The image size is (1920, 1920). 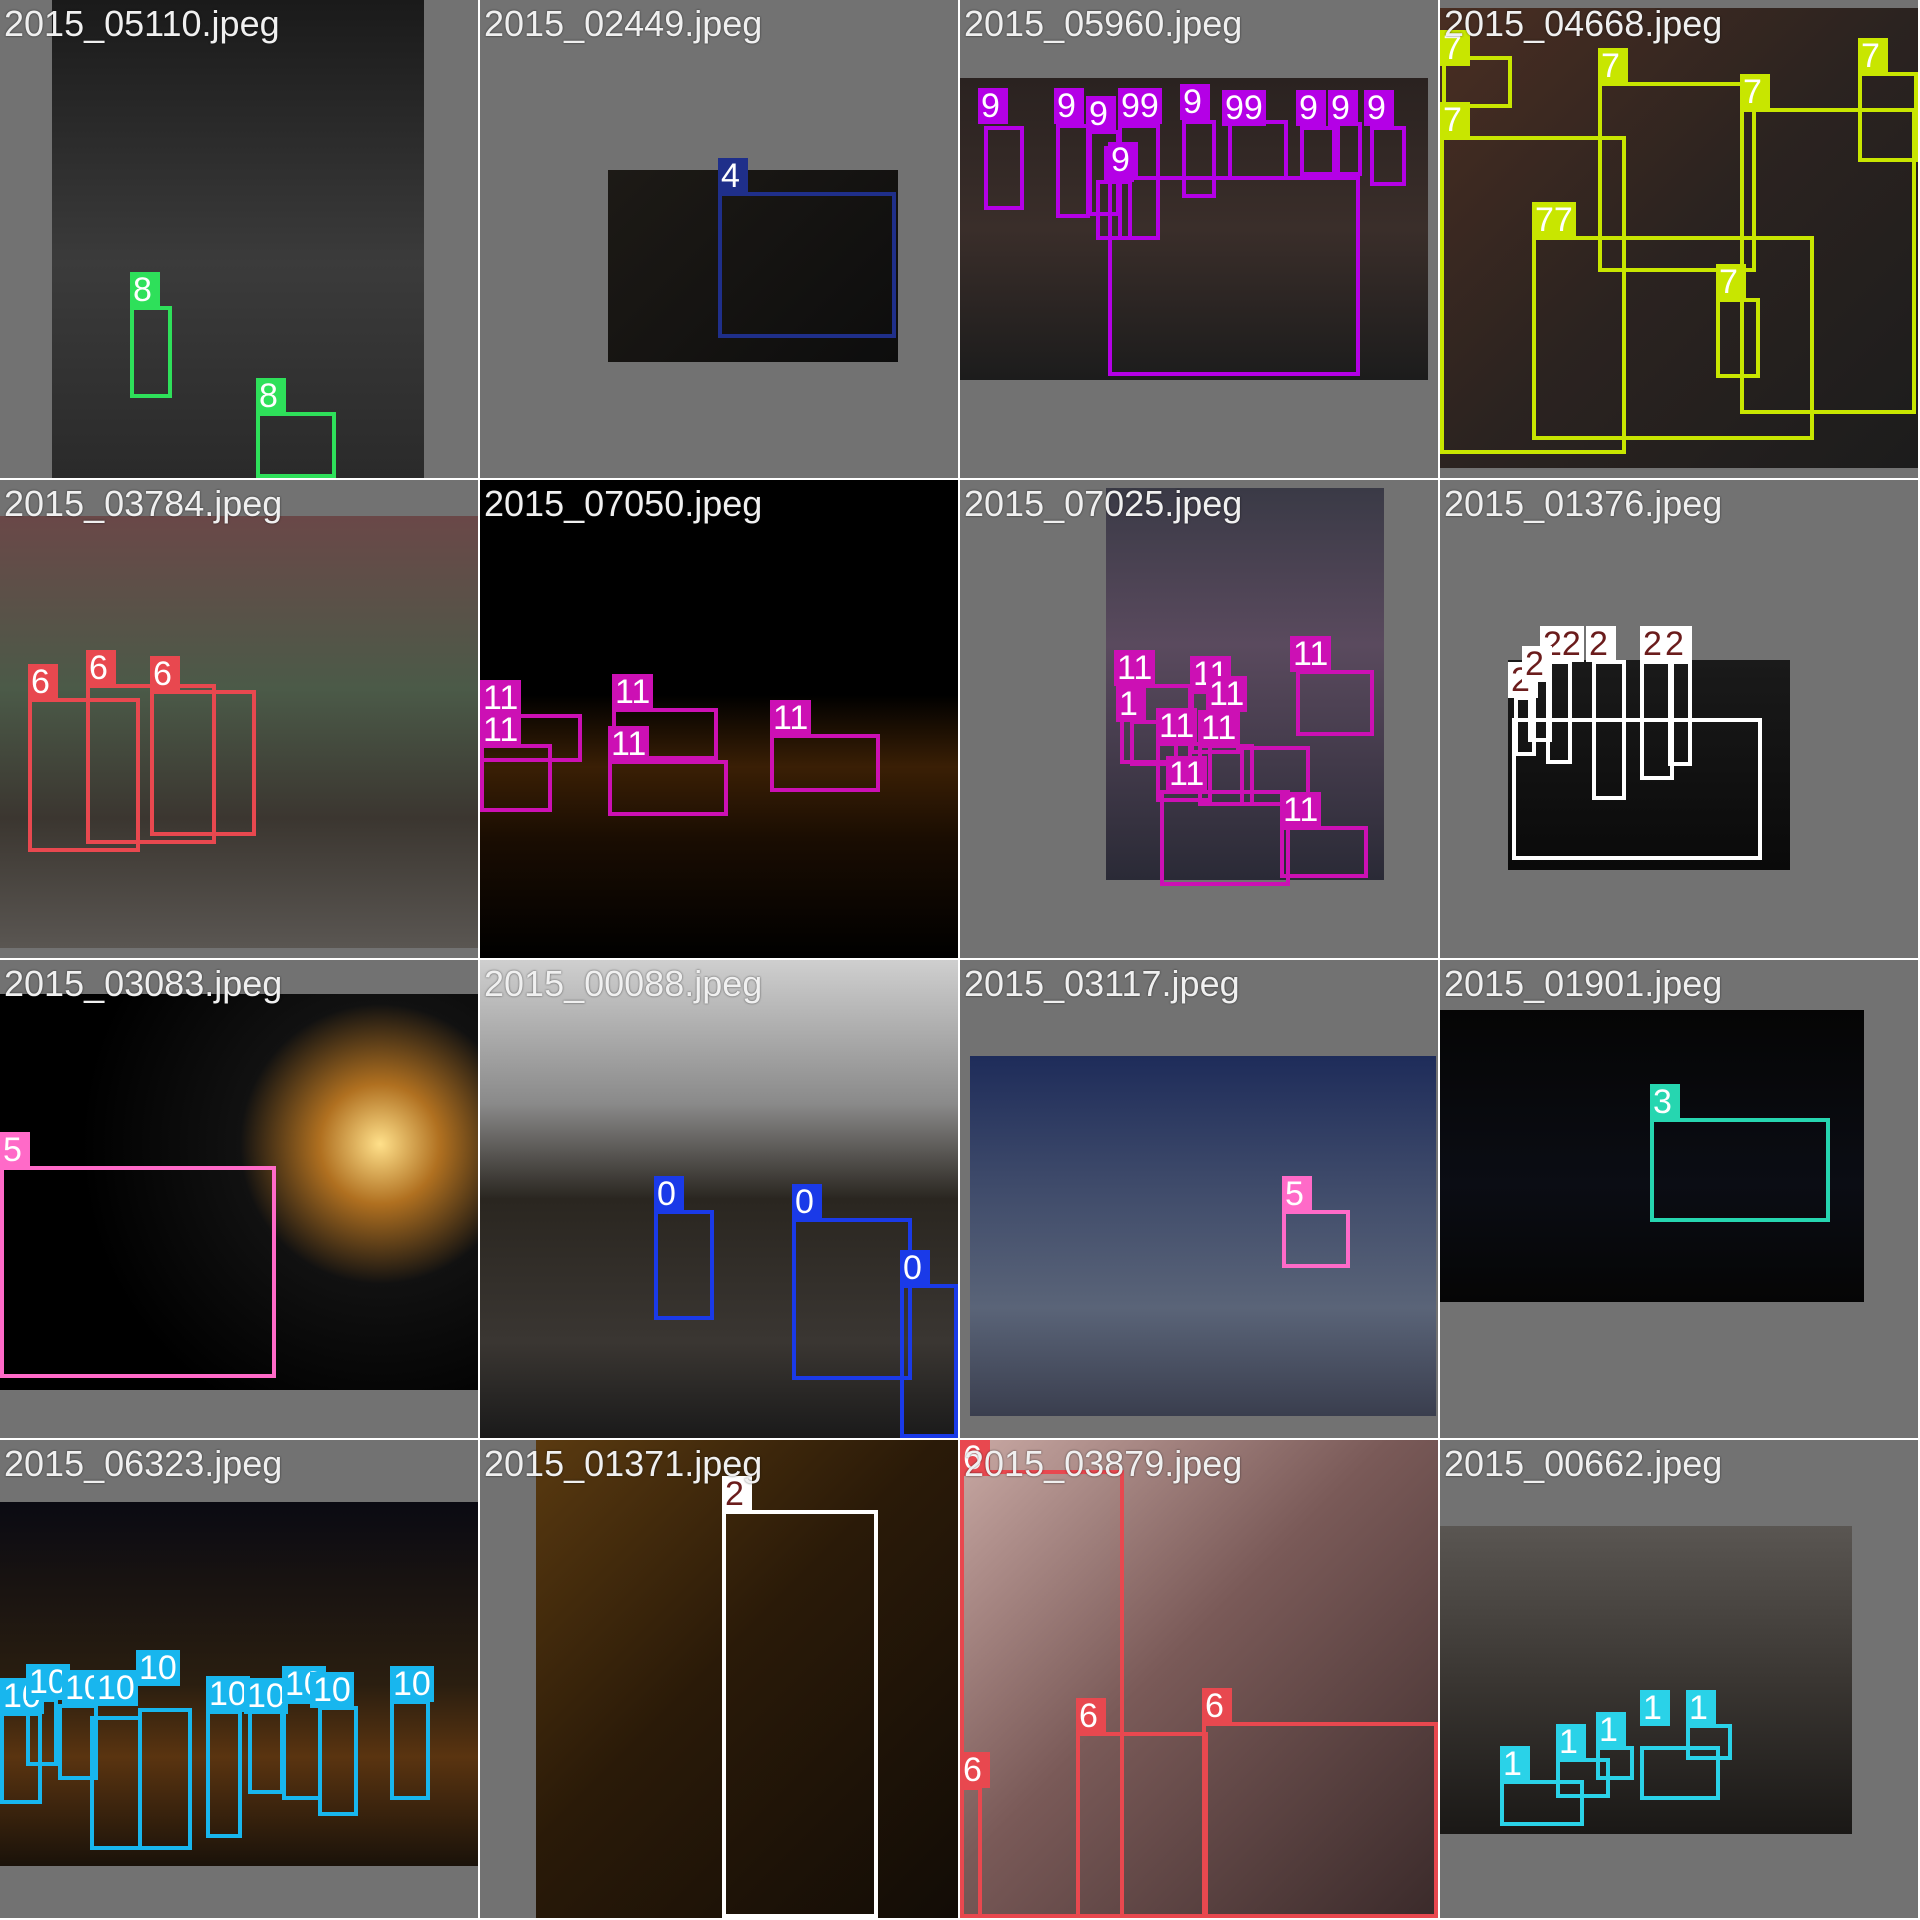 I want to click on tile-2015-01376: 2015_01376.jpeg 22 2 2 2 2 2, so click(x=1679, y=719).